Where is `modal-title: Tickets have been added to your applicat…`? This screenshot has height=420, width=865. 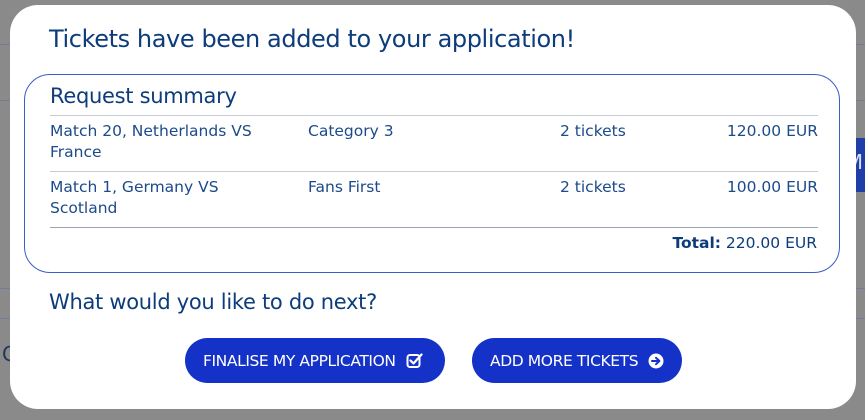
modal-title: Tickets have been added to your applicat… is located at coordinates (312, 39).